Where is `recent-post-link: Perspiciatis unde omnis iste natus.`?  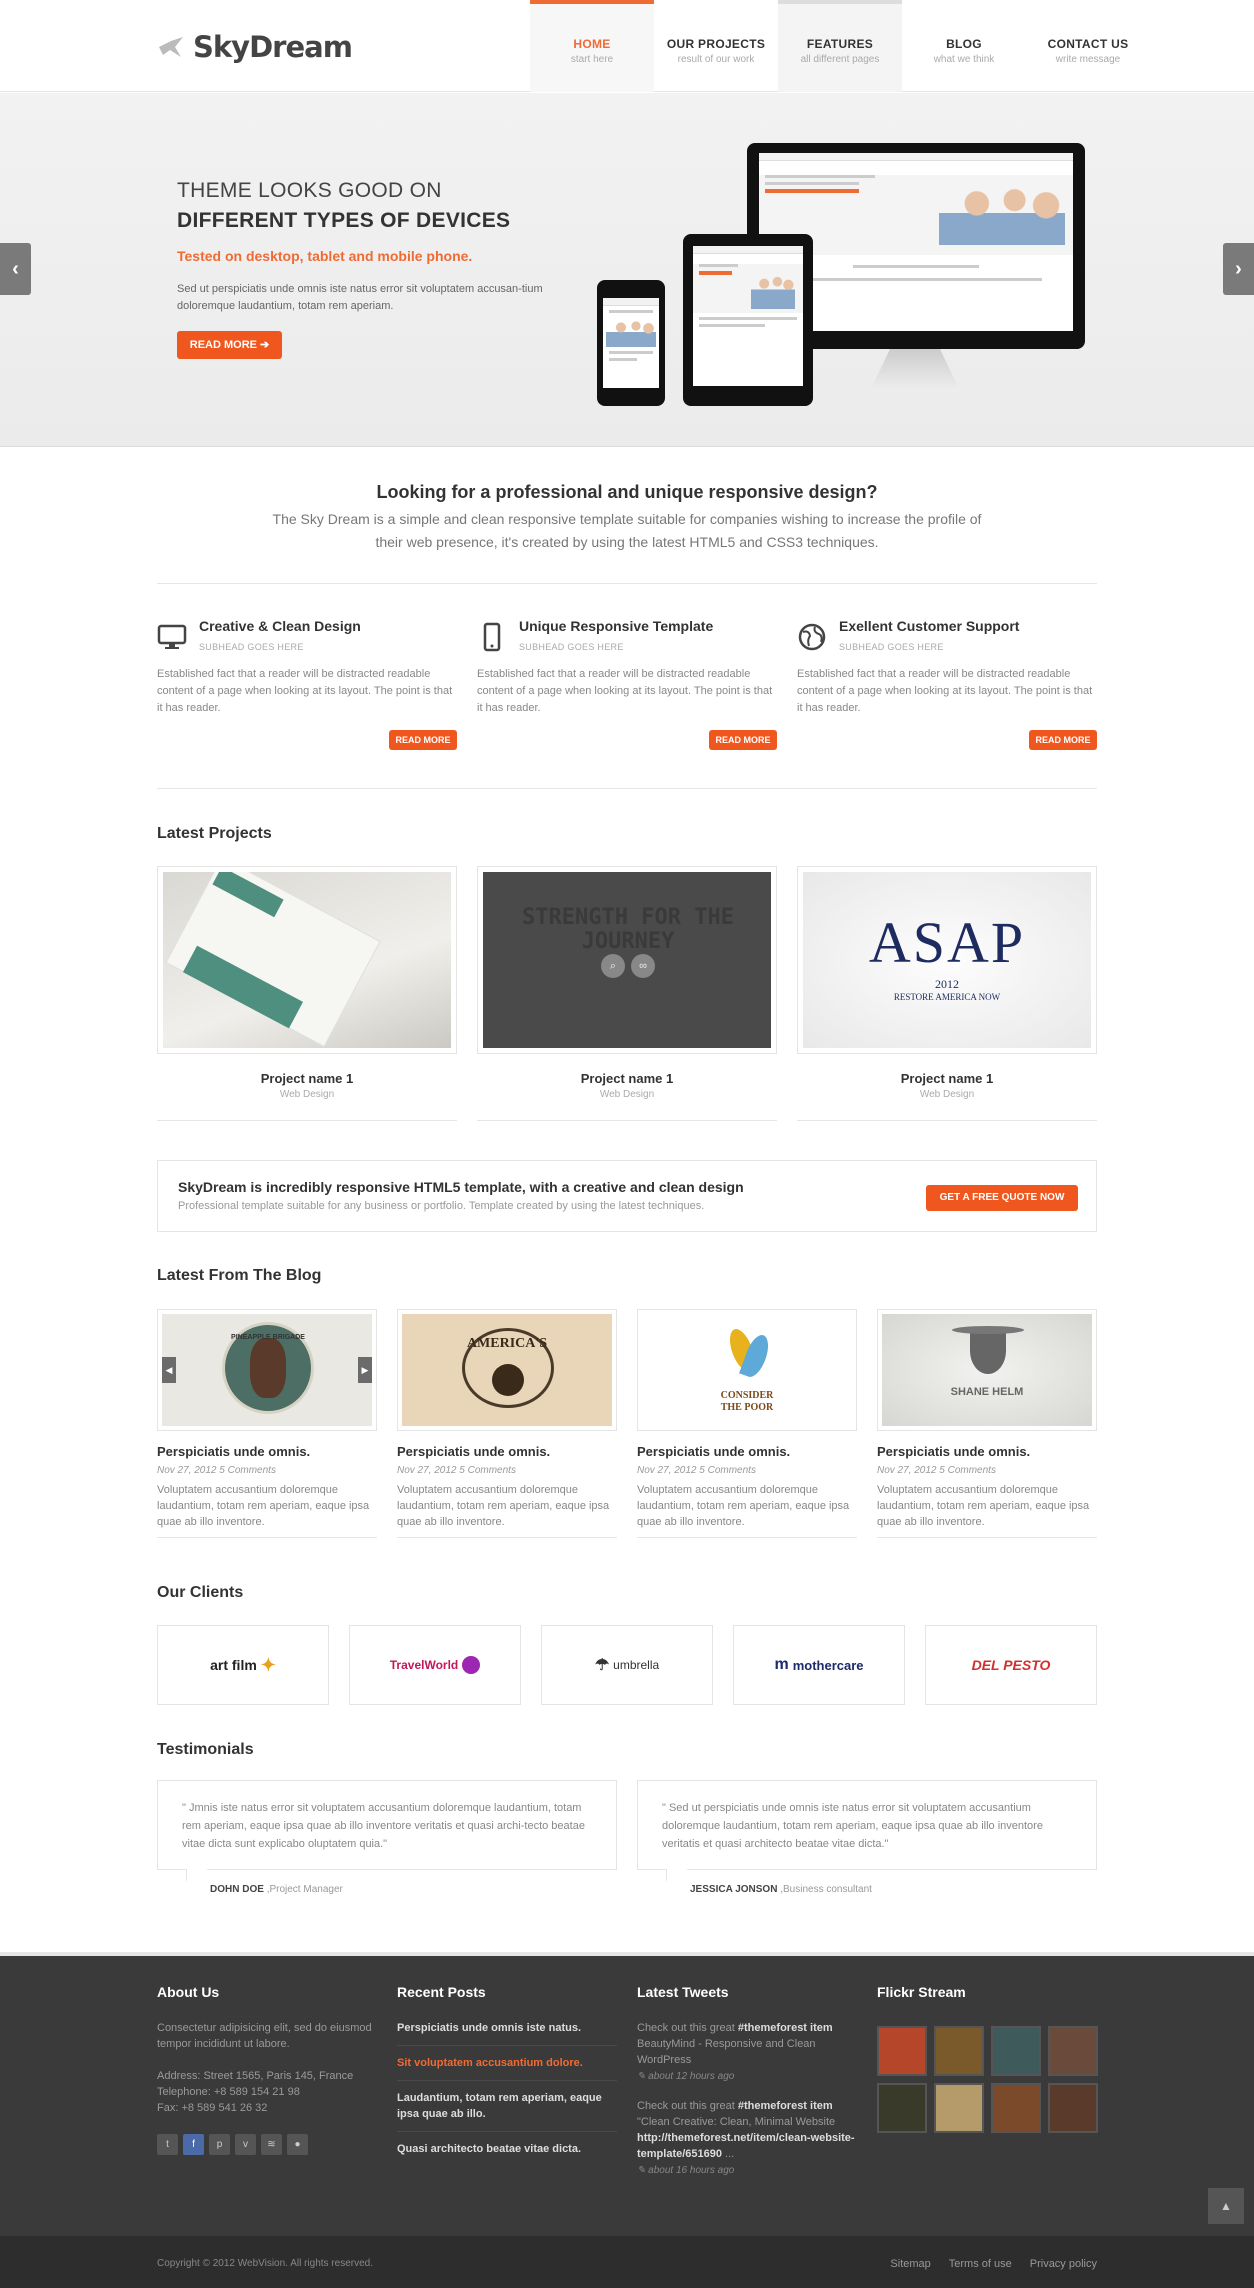
recent-post-link: Perspiciatis unde omnis iste natus. is located at coordinates (507, 2033).